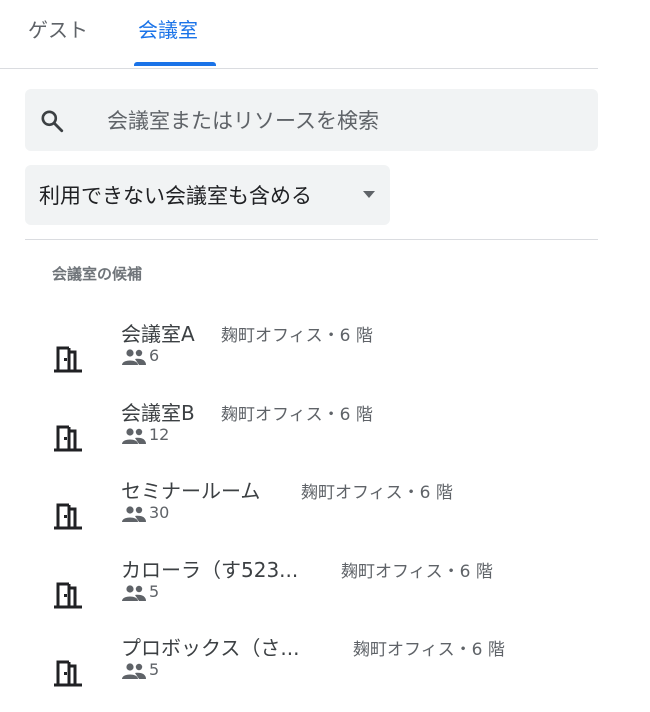 The image size is (650, 712). What do you see at coordinates (159, 512) in the screenshot?
I see `room-capacity: 30` at bounding box center [159, 512].